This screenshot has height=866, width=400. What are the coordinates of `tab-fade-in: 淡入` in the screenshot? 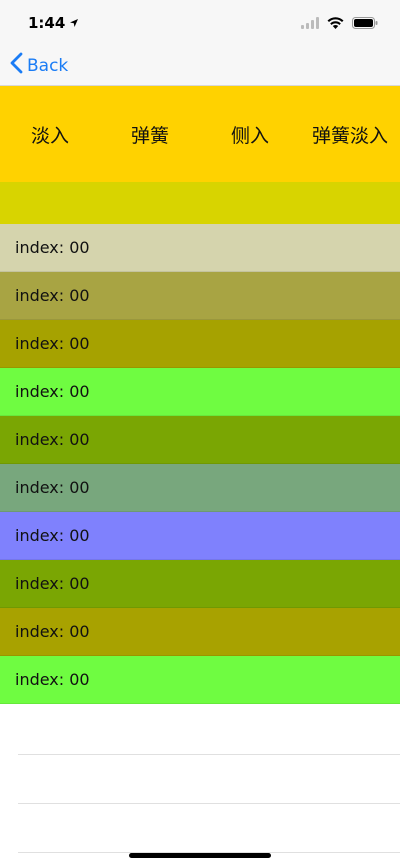 It's located at (50, 134).